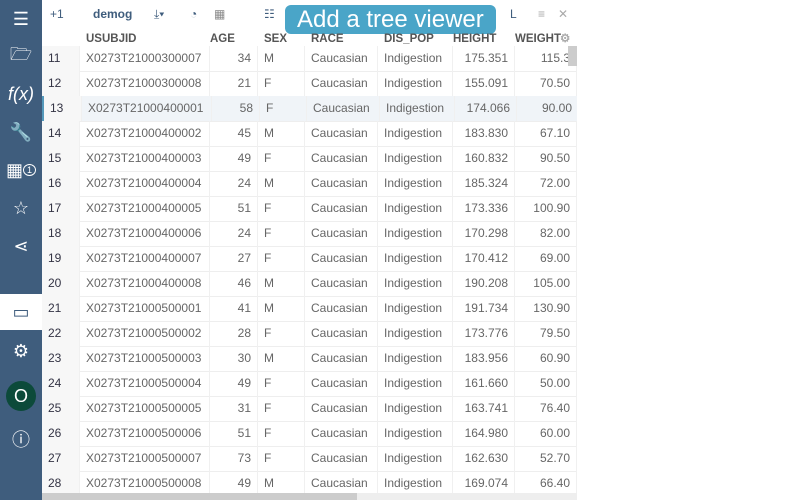 This screenshot has width=800, height=500. I want to click on table-cell: 67.10, so click(546, 133).